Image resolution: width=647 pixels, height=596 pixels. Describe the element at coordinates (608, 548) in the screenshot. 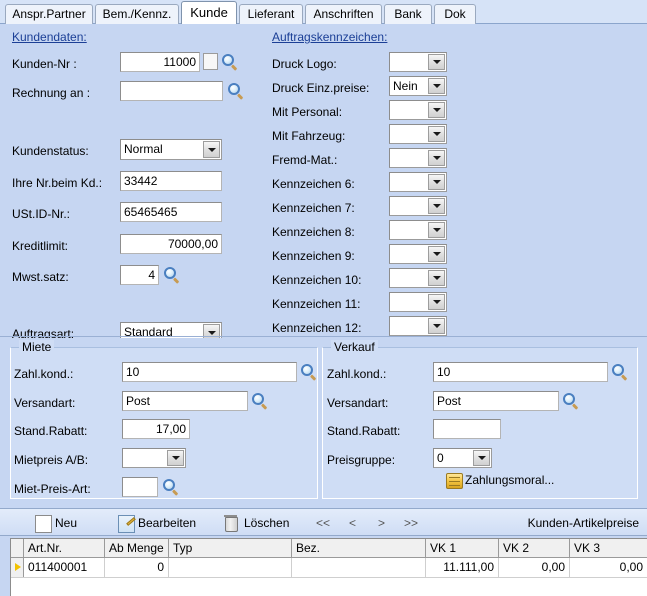

I see `grid-header-vk-3: VK 3` at that location.